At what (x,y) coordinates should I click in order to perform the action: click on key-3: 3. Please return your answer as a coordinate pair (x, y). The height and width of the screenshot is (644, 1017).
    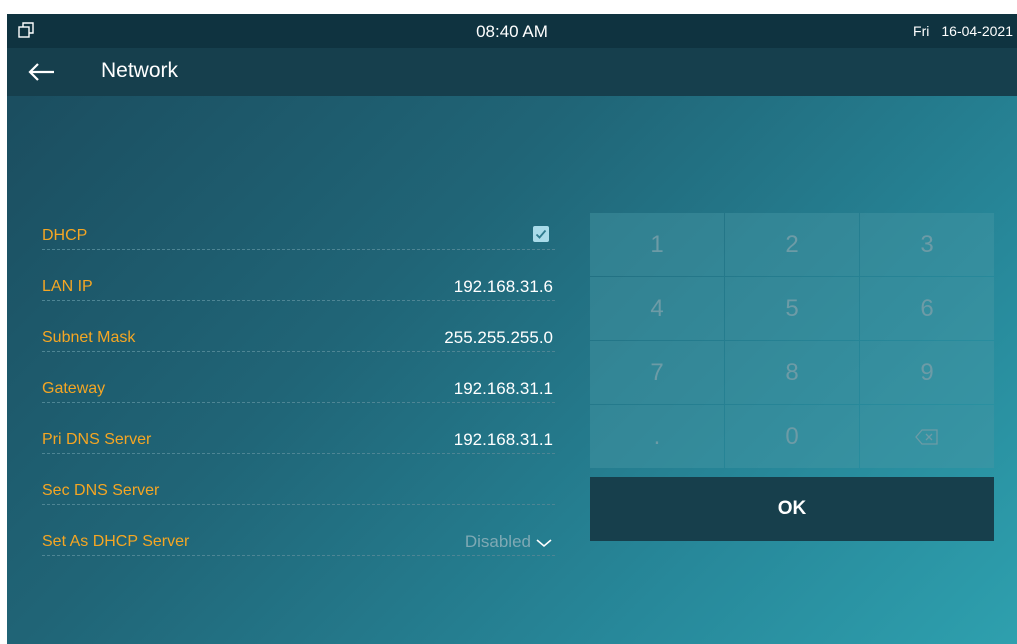
    Looking at the image, I should click on (927, 244).